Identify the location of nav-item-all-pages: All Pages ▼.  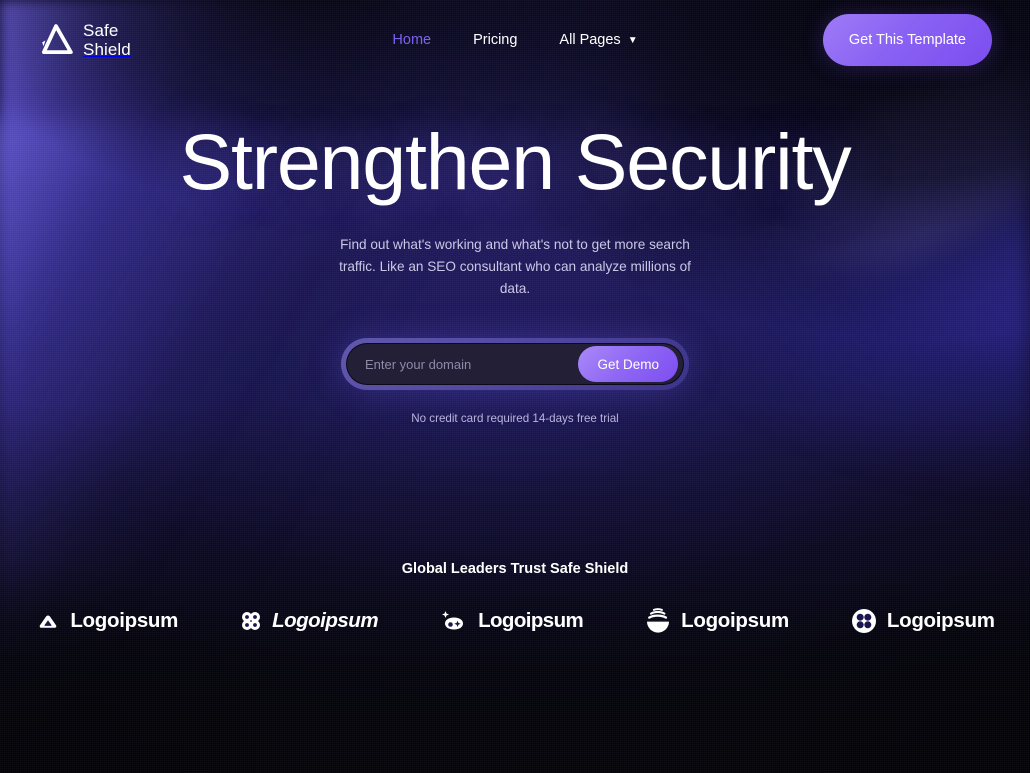
(598, 40).